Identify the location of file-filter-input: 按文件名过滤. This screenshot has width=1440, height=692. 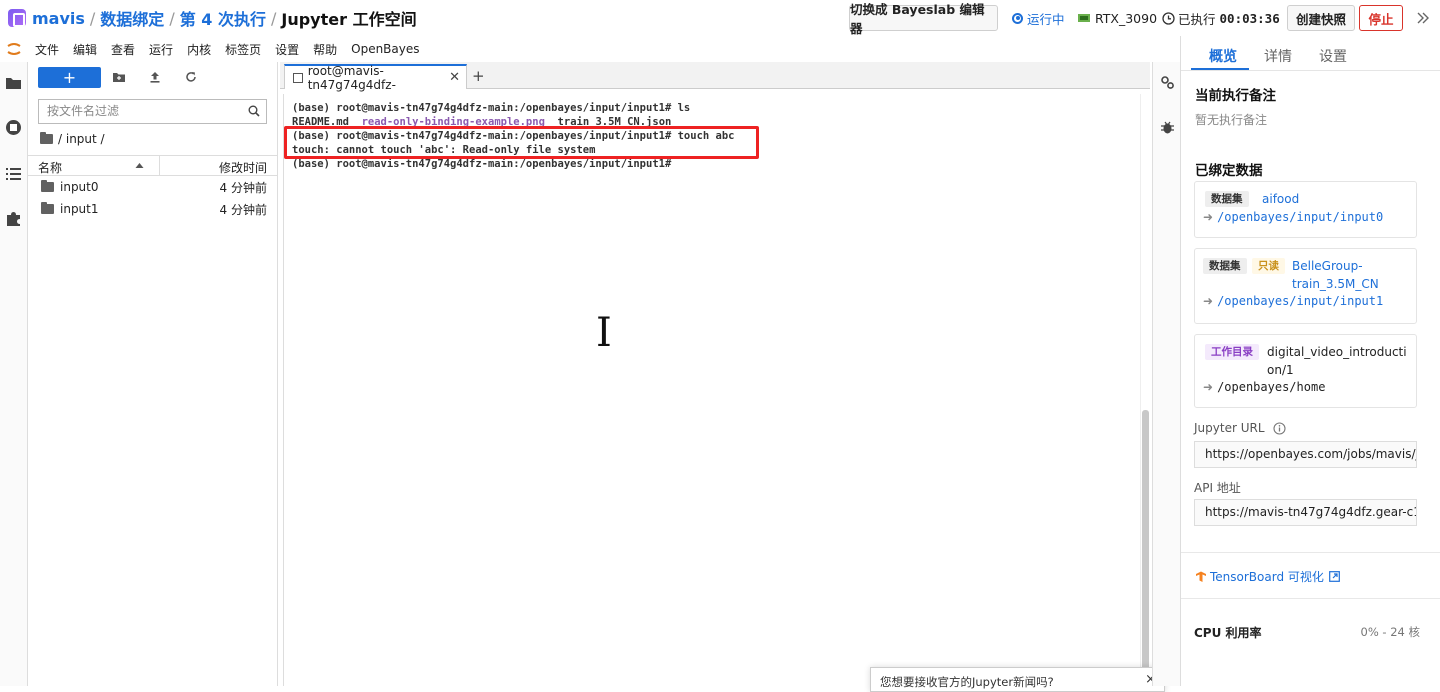
(152, 111).